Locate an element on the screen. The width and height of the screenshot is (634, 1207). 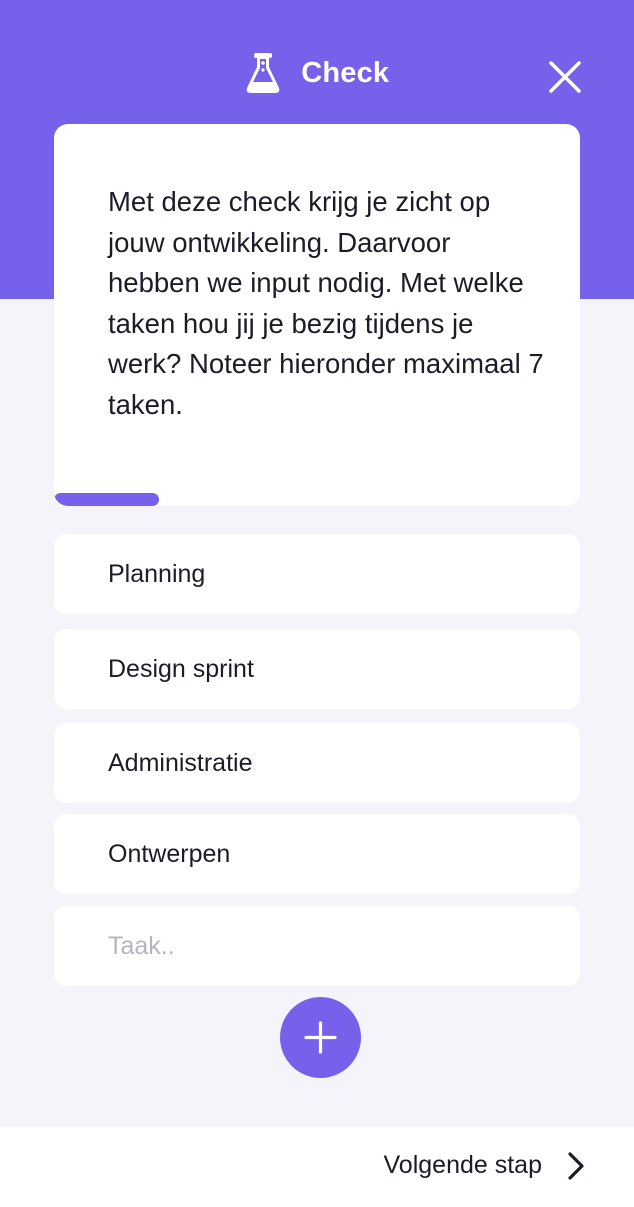
progress-bar is located at coordinates (317, 499).